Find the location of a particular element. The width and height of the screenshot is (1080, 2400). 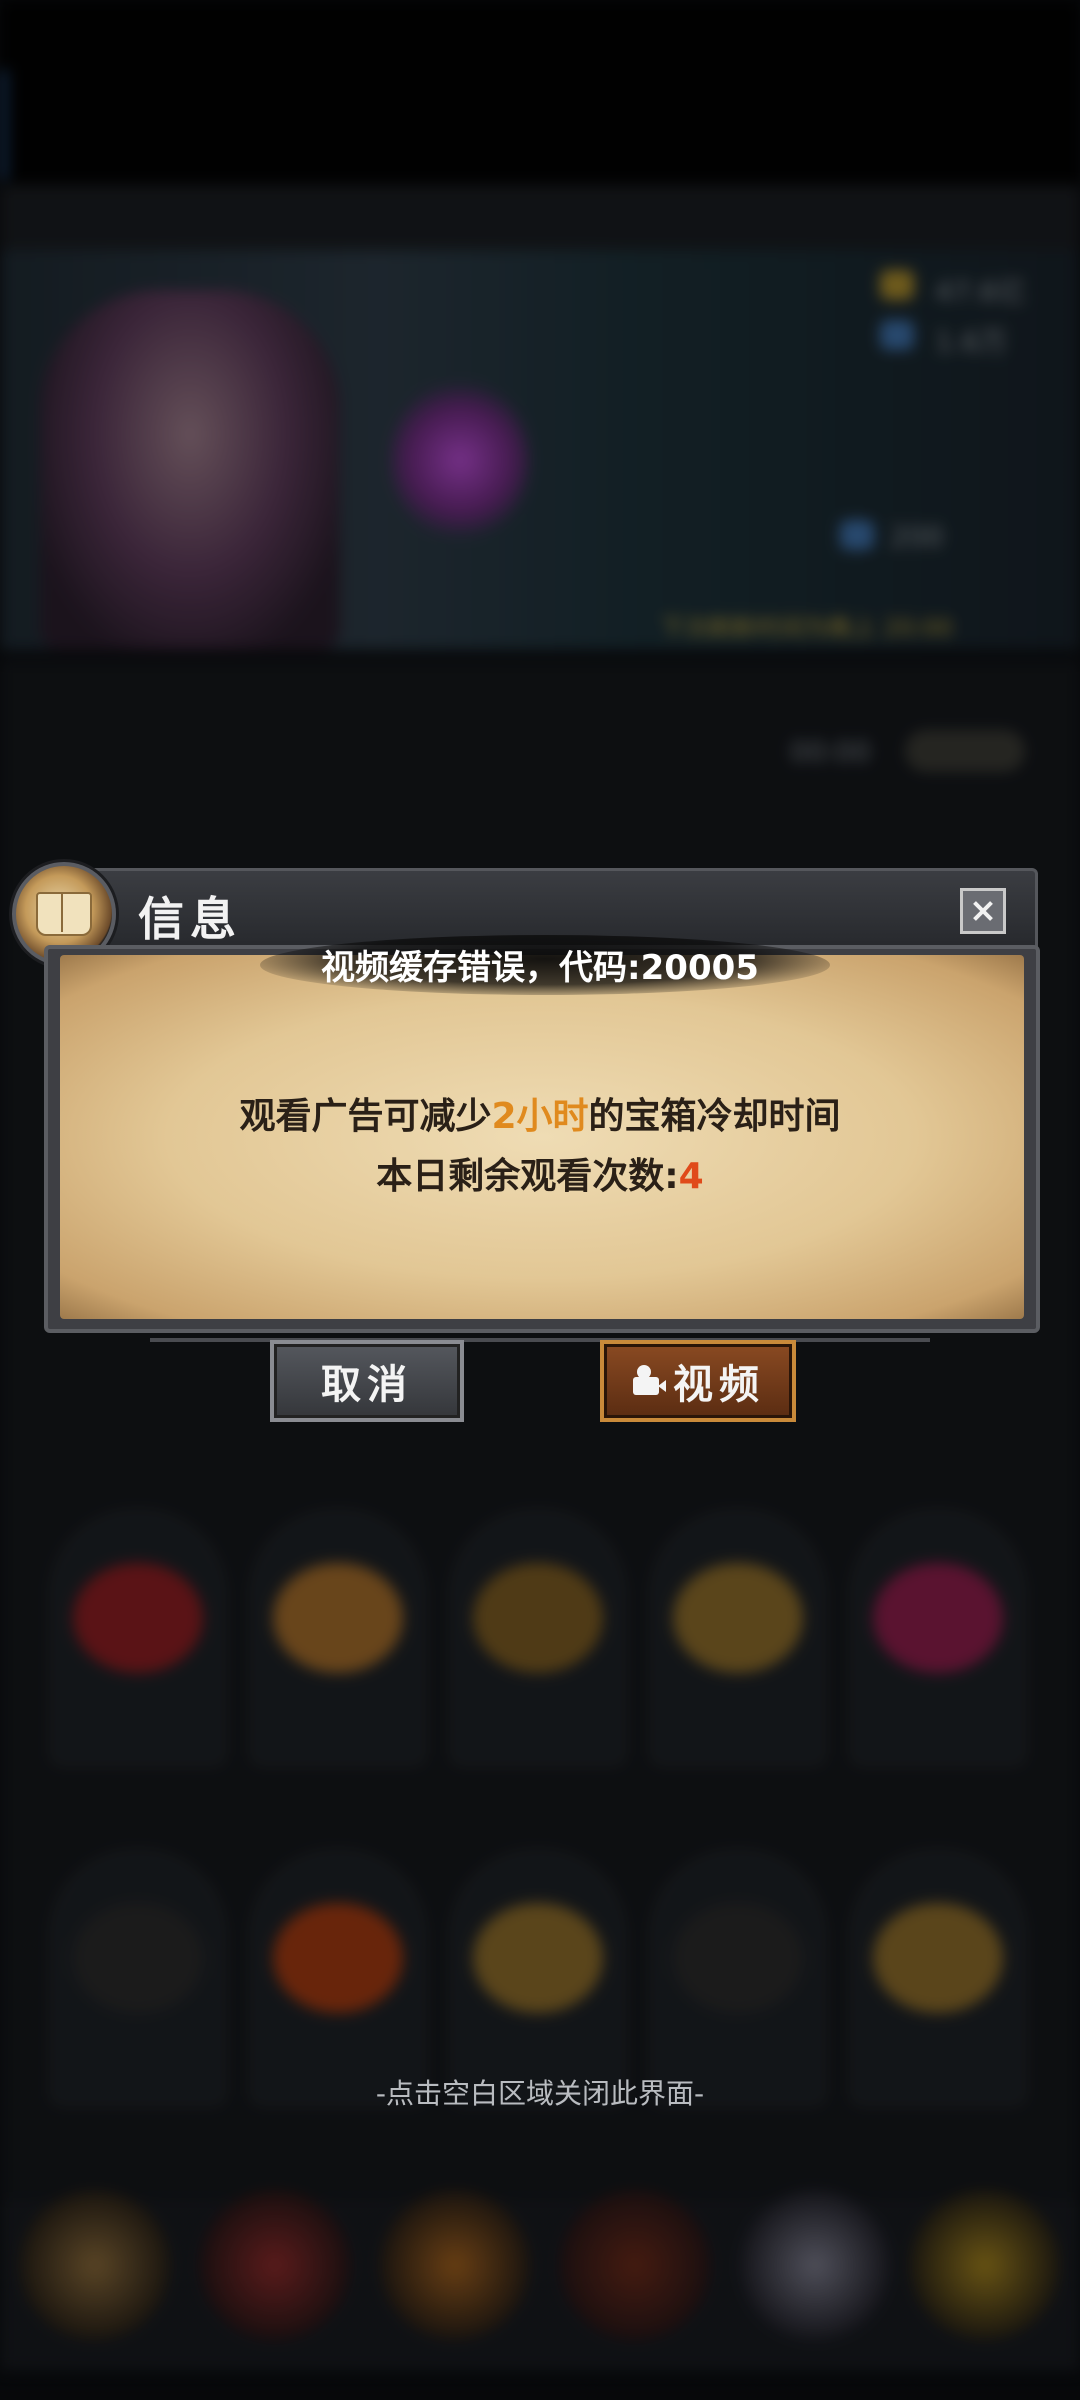

close-button is located at coordinates (983, 911).